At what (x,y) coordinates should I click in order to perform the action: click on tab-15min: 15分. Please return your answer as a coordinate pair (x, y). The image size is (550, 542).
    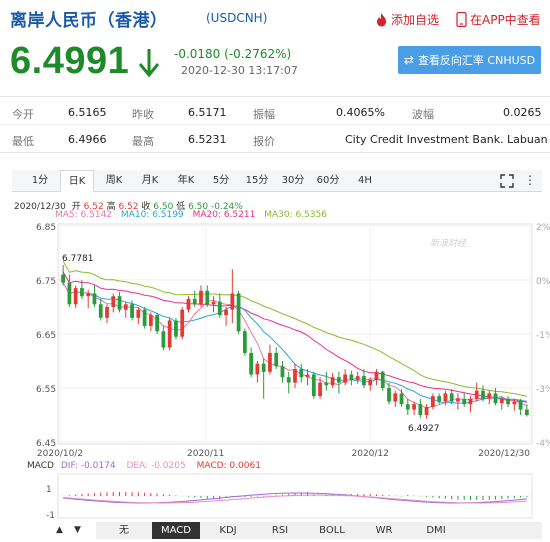
    Looking at the image, I should click on (257, 181).